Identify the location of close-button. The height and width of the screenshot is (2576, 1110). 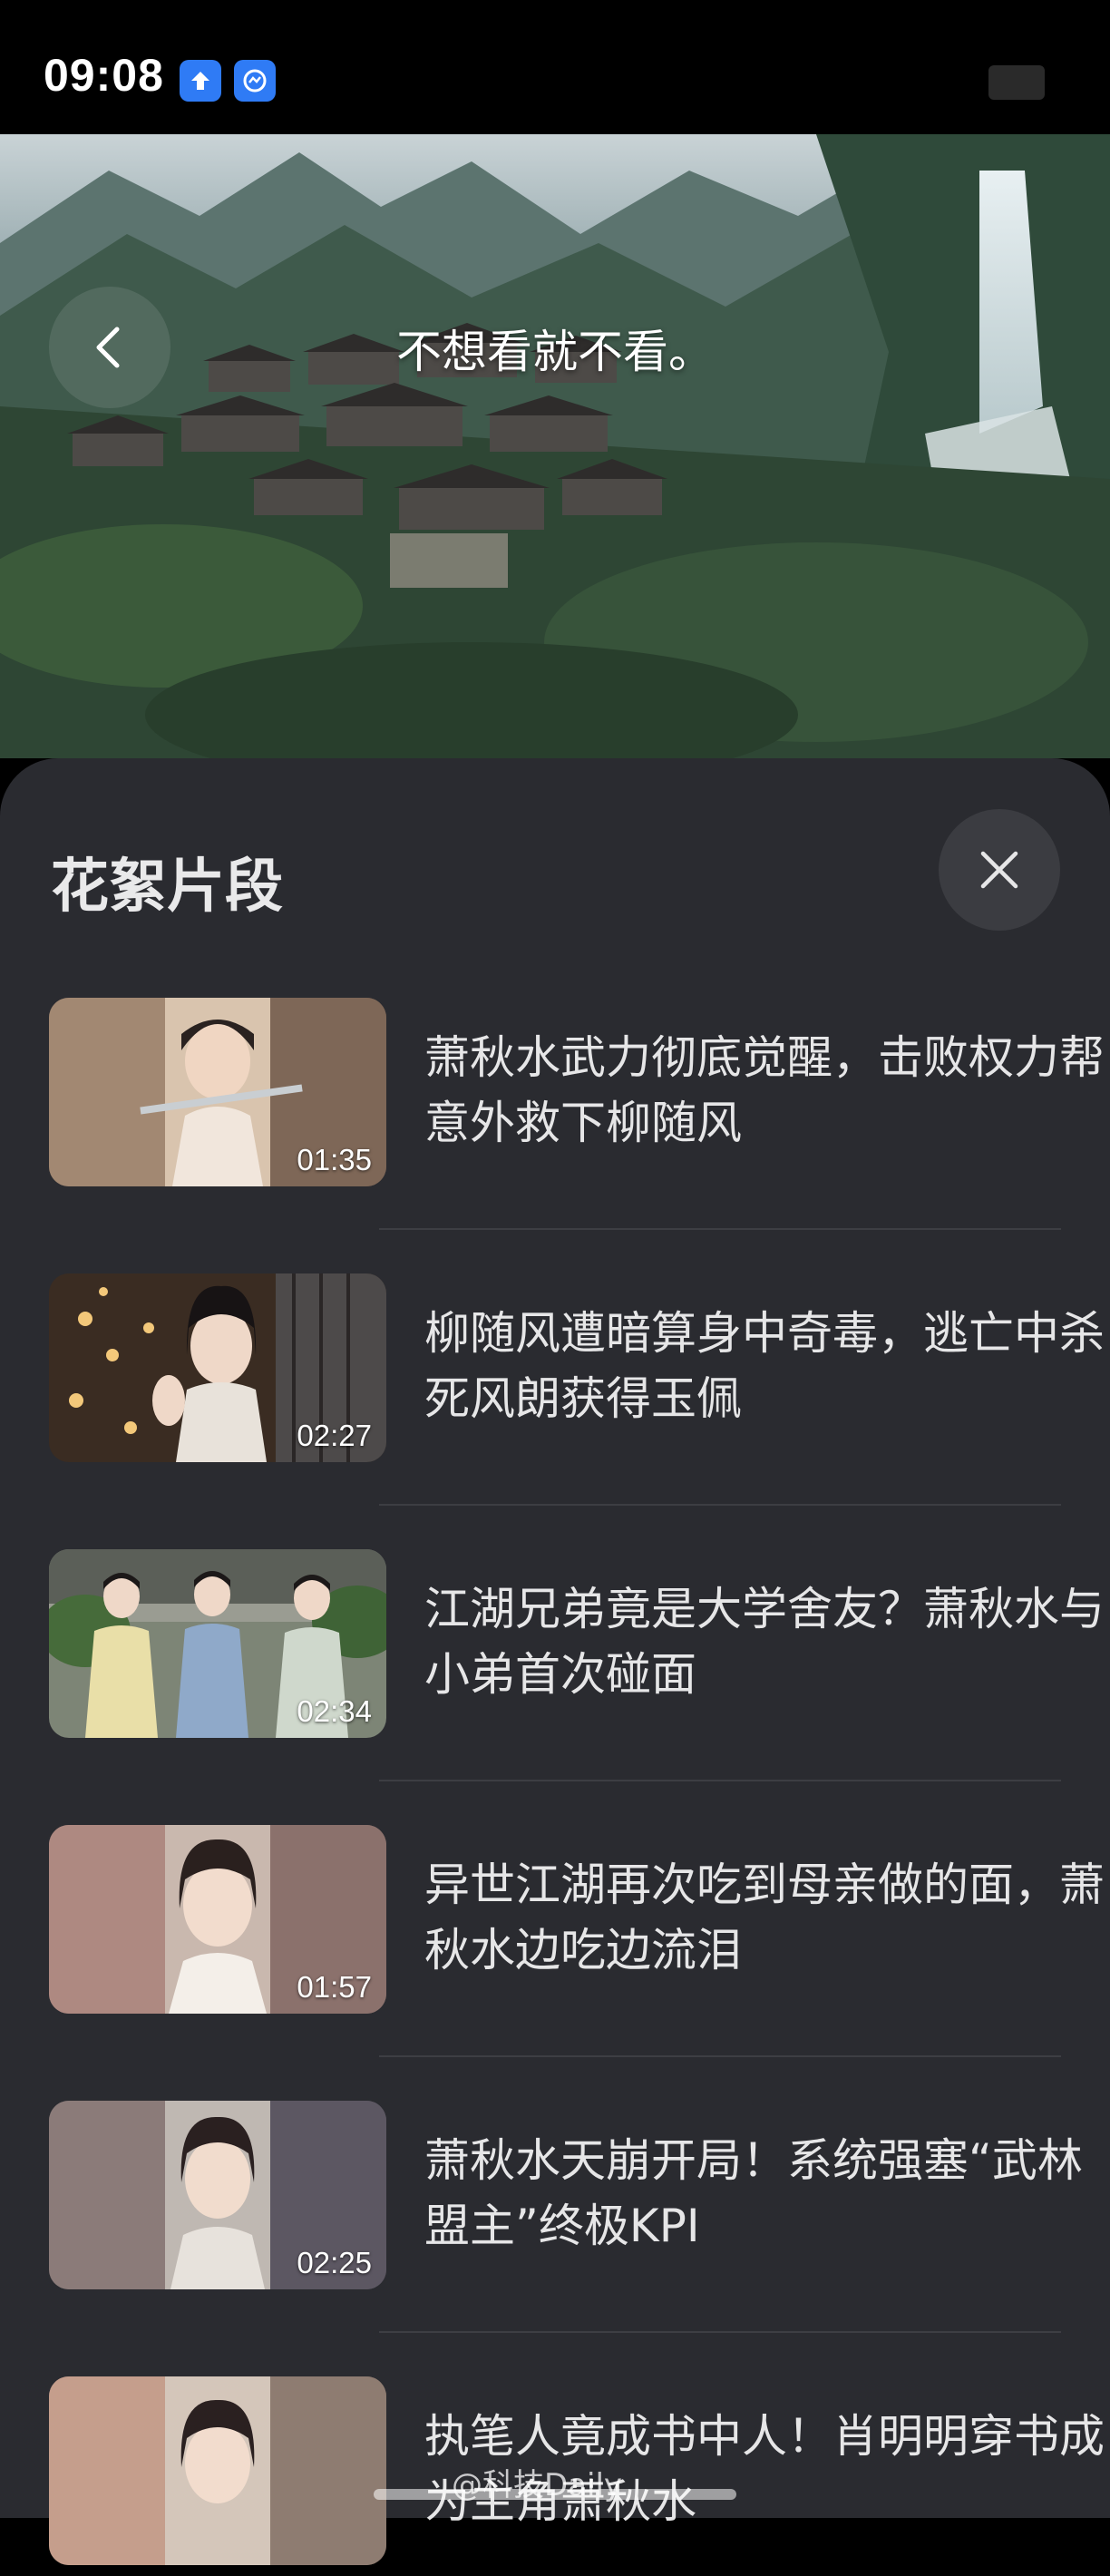
(1000, 870).